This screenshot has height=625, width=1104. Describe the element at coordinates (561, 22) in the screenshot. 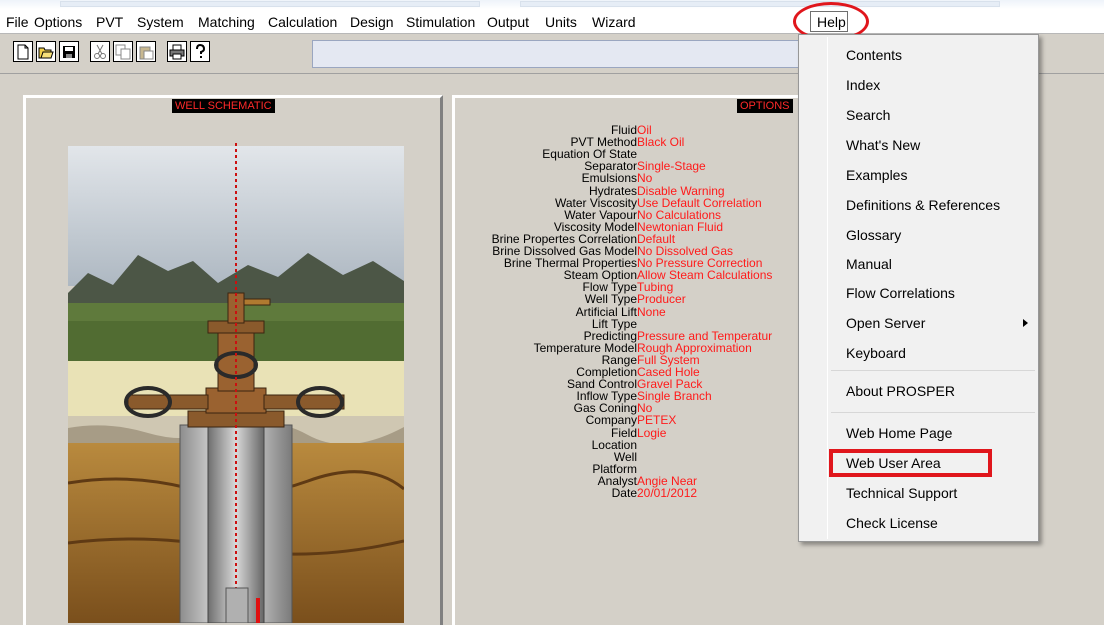

I see `menu-units: Units` at that location.